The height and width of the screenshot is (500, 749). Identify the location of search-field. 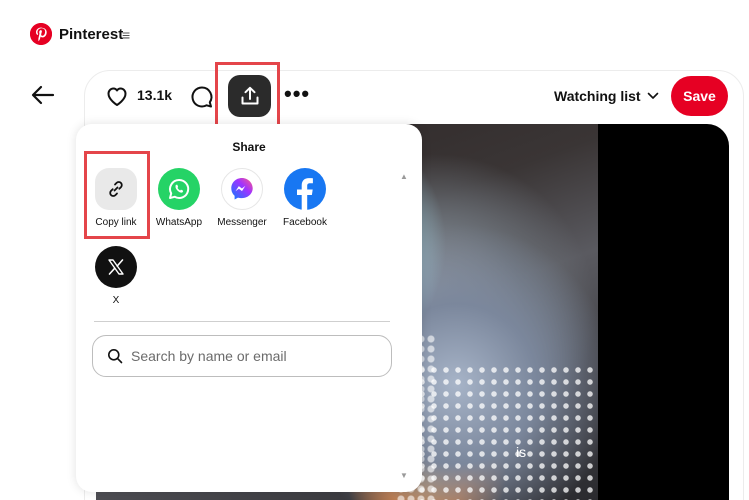
(242, 356).